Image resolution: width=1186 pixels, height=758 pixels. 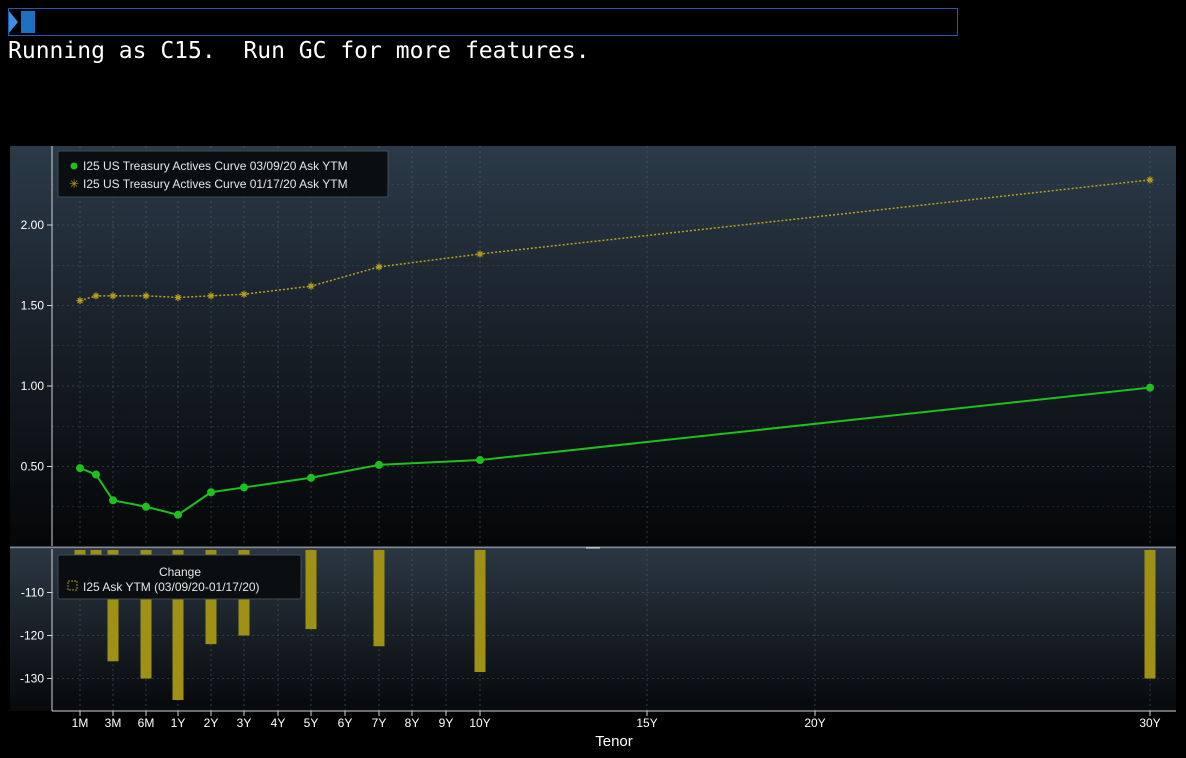 What do you see at coordinates (1149, 723) in the screenshot?
I see `x-tick-label: 30Y` at bounding box center [1149, 723].